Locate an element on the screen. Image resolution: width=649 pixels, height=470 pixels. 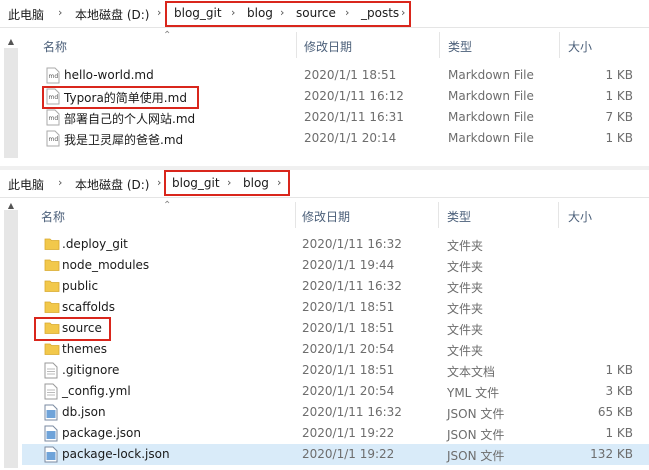
file-row: source 2020/1/1 18:51 文件夹 is located at coordinates (335, 328).